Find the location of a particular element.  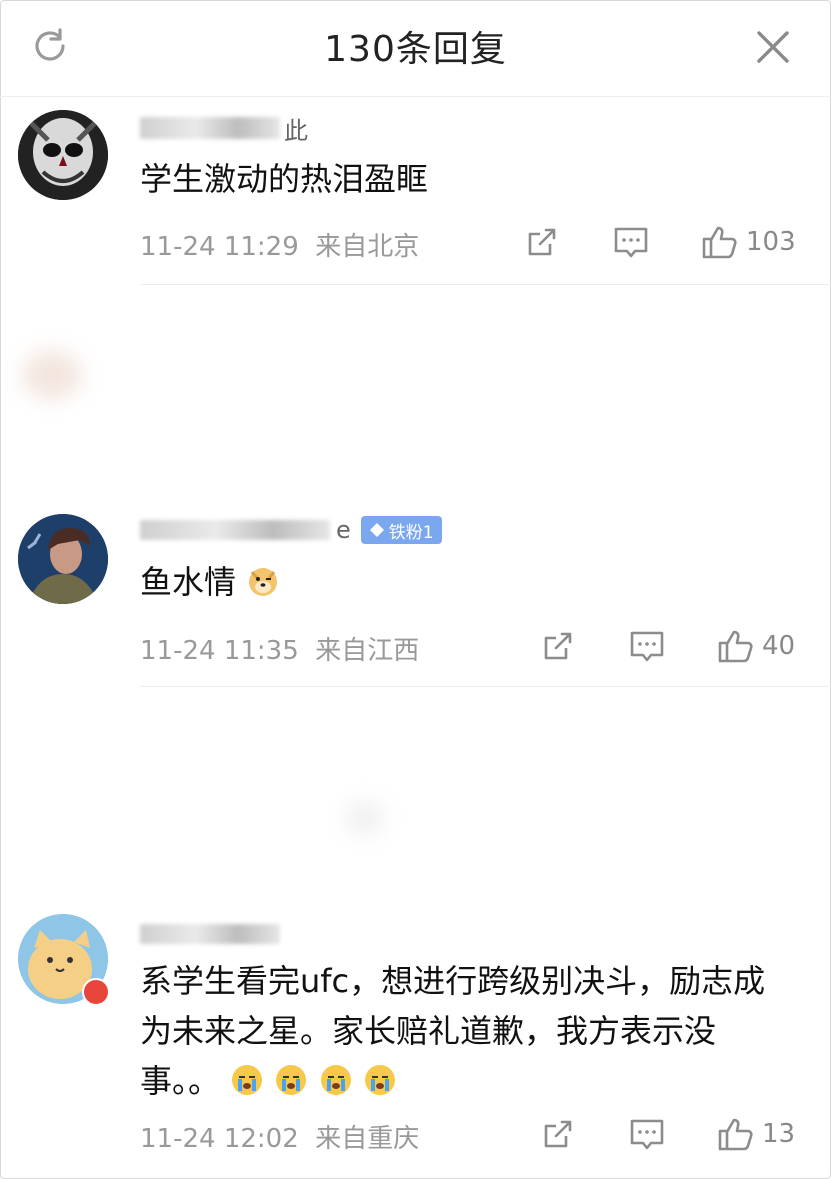

comment-text: 鱼水情 is located at coordinates (465, 582).